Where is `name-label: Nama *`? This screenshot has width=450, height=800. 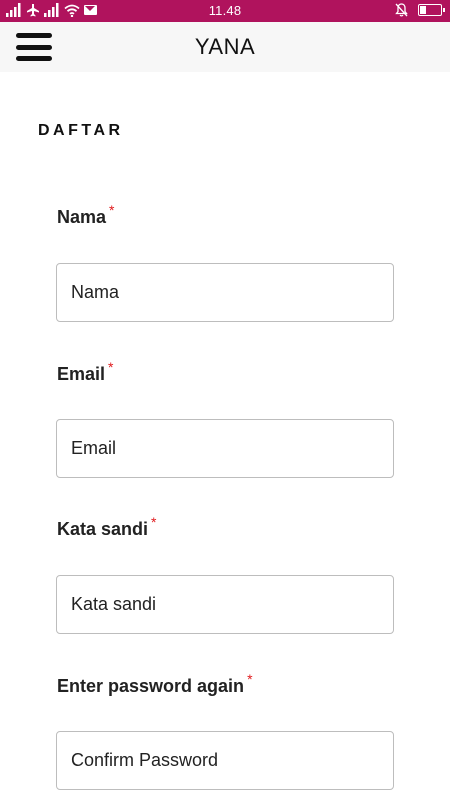 name-label: Nama * is located at coordinates (85, 215).